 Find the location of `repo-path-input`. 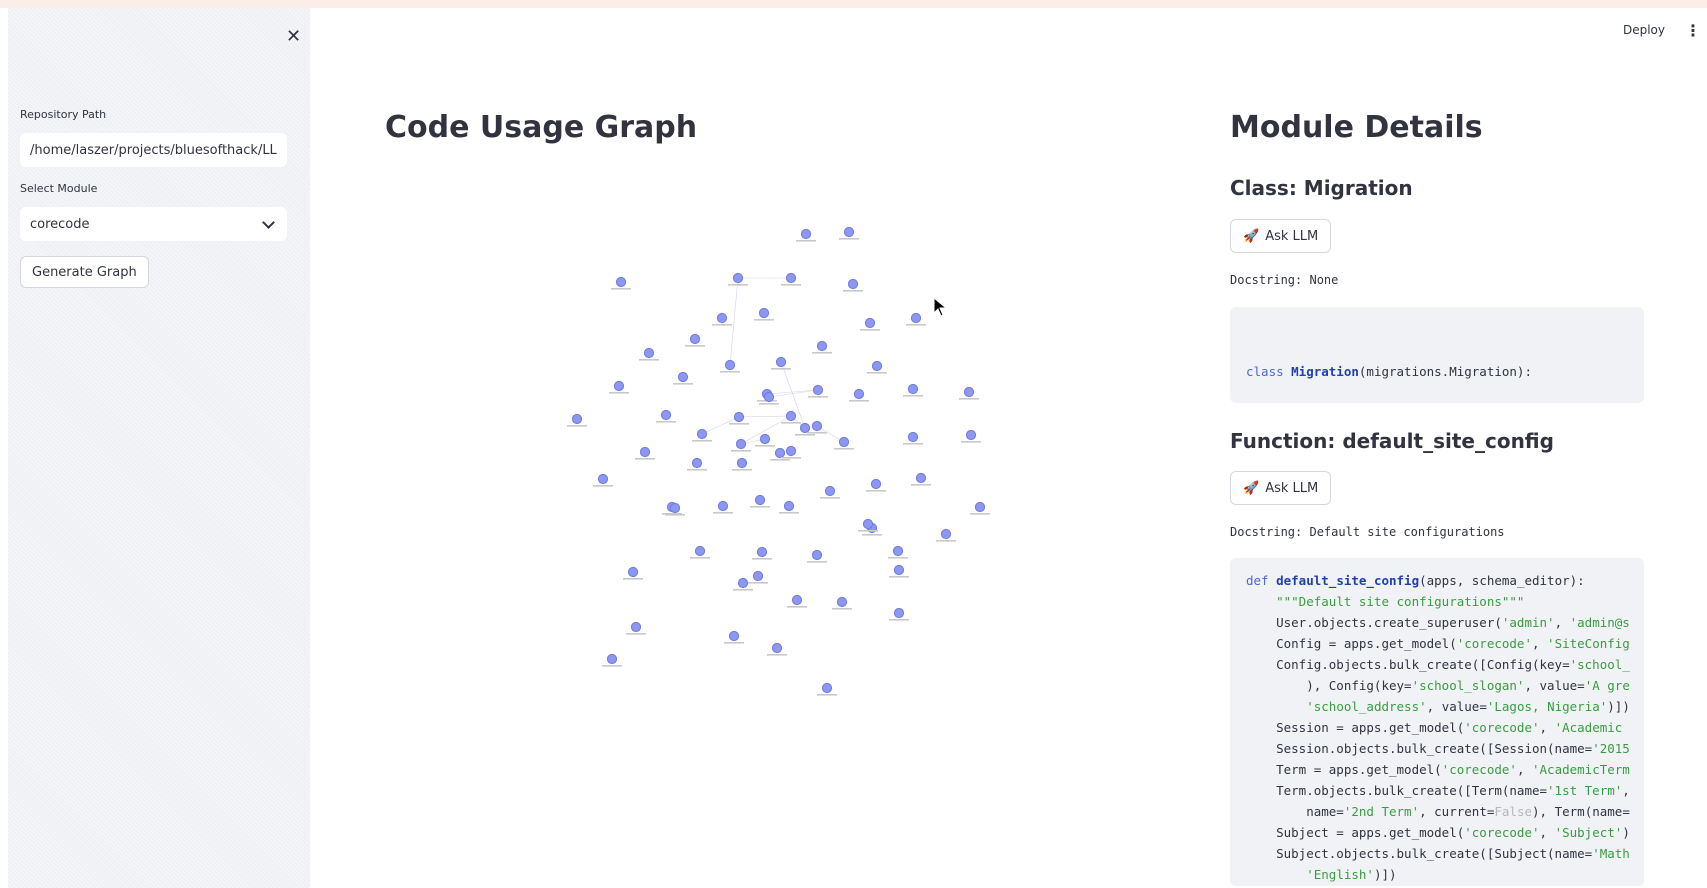

repo-path-input is located at coordinates (153, 150).